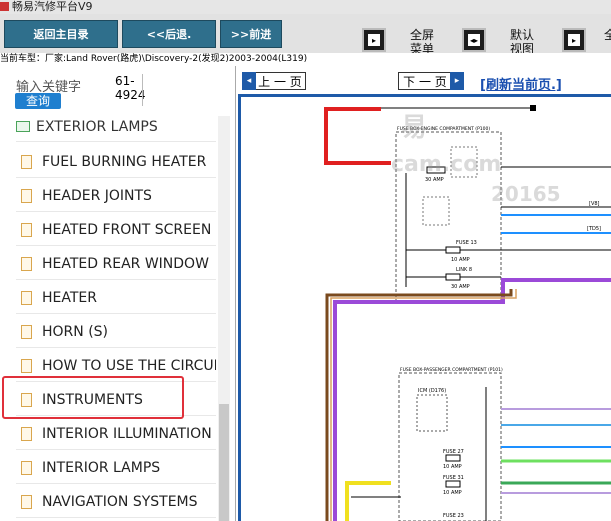 The width and height of the screenshot is (611, 521). Describe the element at coordinates (594, 204) in the screenshot. I see `v8-label: [V8]` at that location.